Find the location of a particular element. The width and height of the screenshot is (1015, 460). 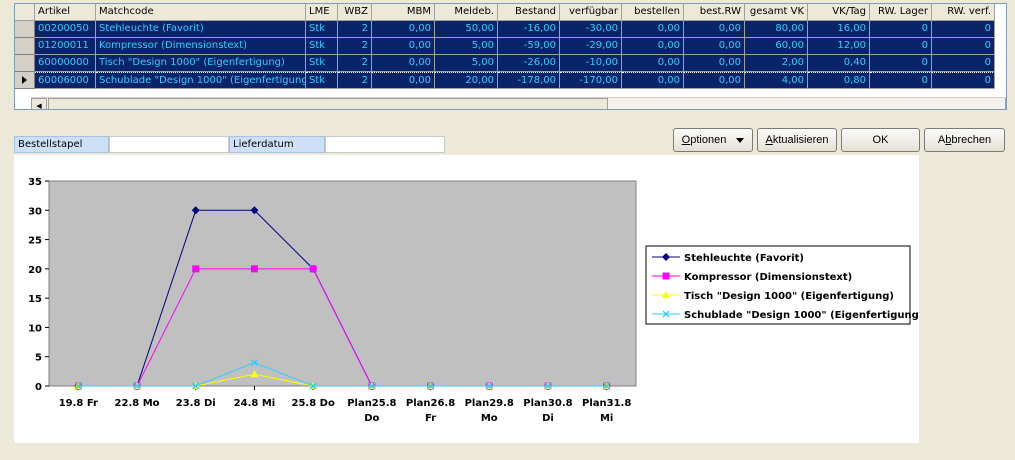

aktualisieren-button: Aktualisieren is located at coordinates (797, 140).